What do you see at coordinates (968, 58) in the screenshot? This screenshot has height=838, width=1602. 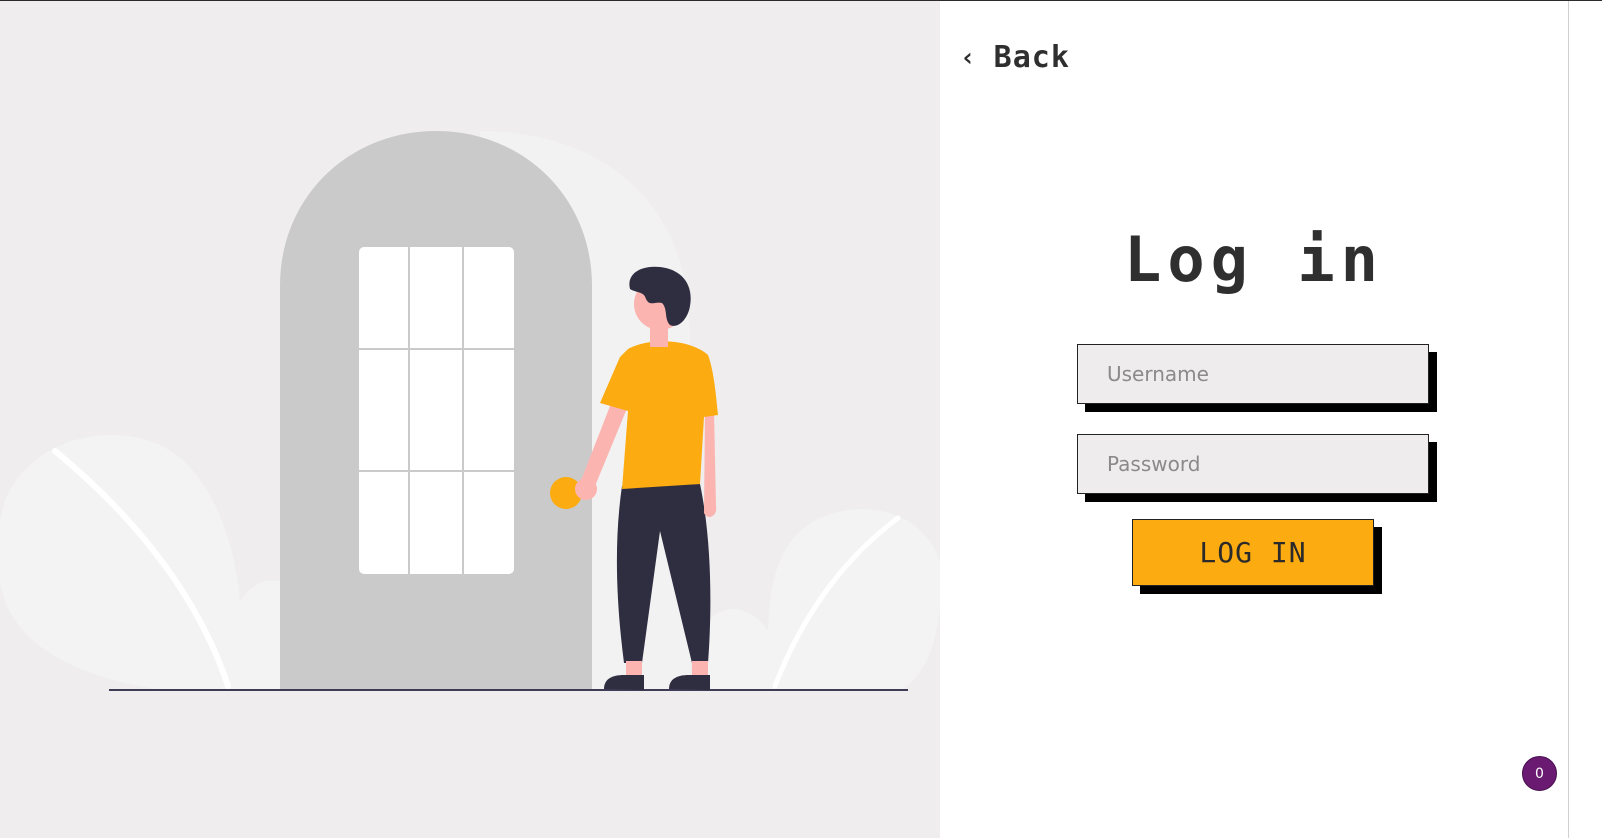 I see `chevron-left-icon: ‹` at bounding box center [968, 58].